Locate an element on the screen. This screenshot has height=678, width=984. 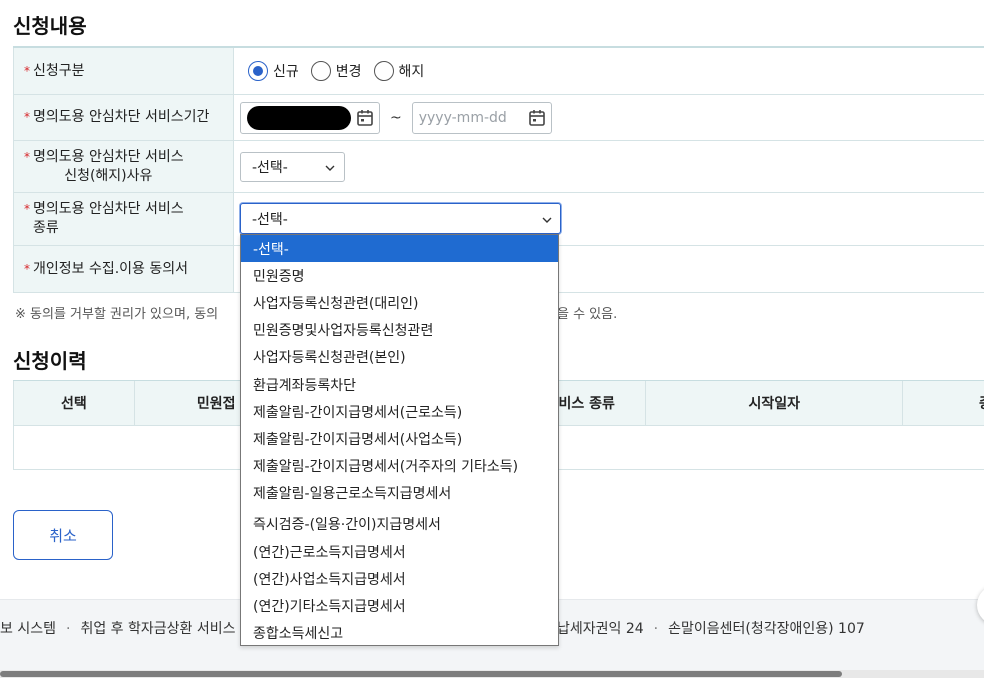
radio-new: 신규 is located at coordinates (273, 71).